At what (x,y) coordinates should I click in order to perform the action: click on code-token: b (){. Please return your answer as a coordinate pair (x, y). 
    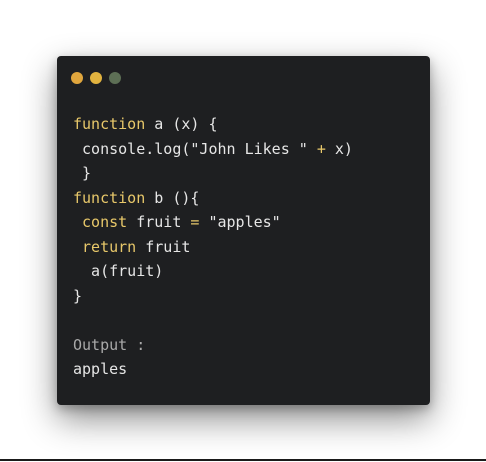
    Looking at the image, I should click on (172, 197).